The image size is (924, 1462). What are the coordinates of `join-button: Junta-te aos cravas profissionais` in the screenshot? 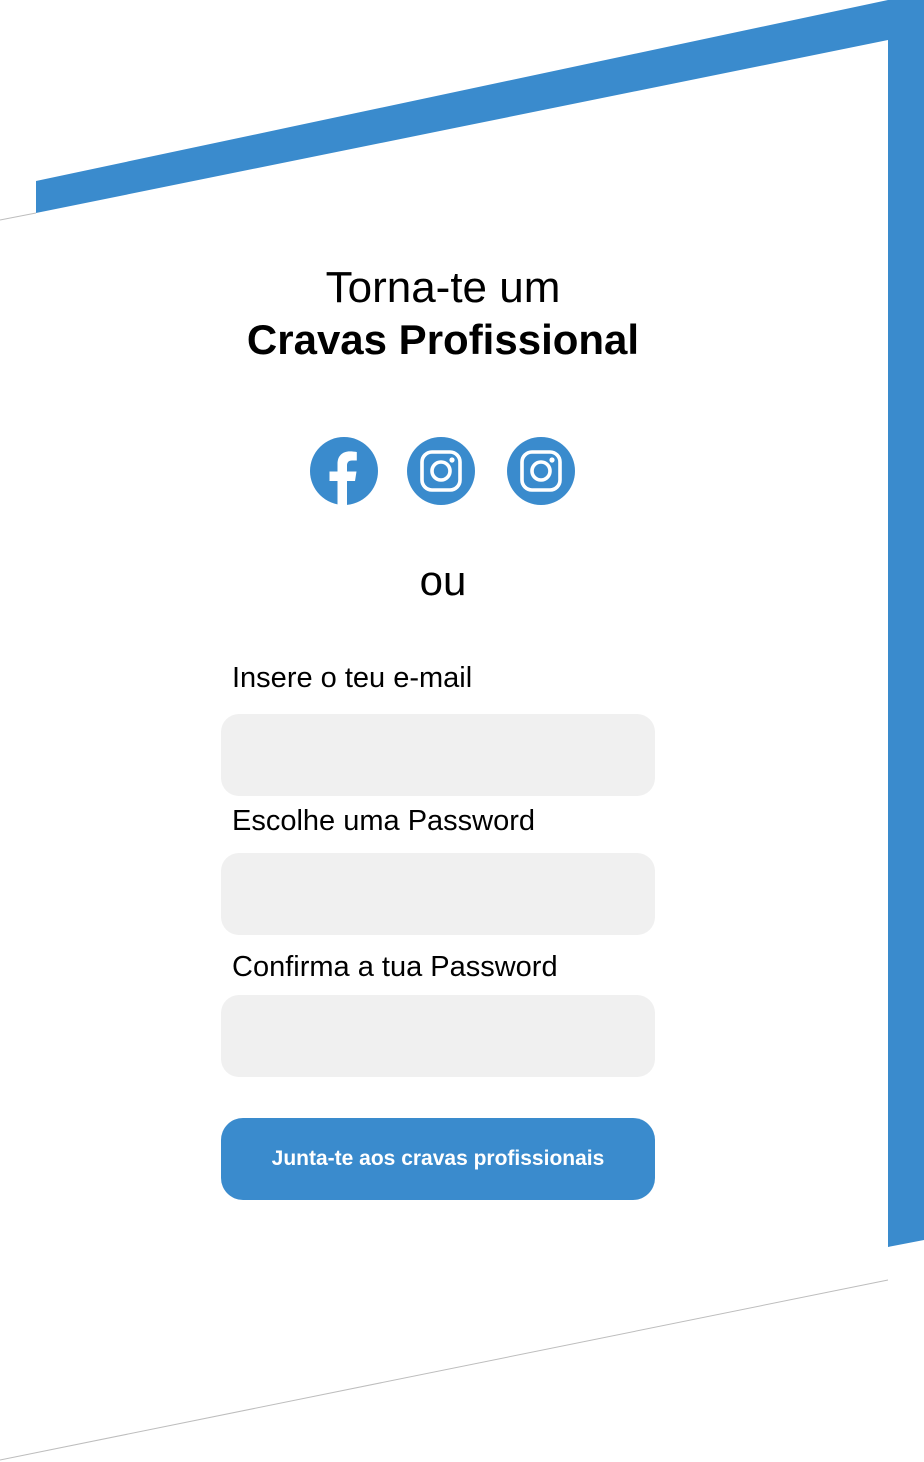 It's located at (438, 1159).